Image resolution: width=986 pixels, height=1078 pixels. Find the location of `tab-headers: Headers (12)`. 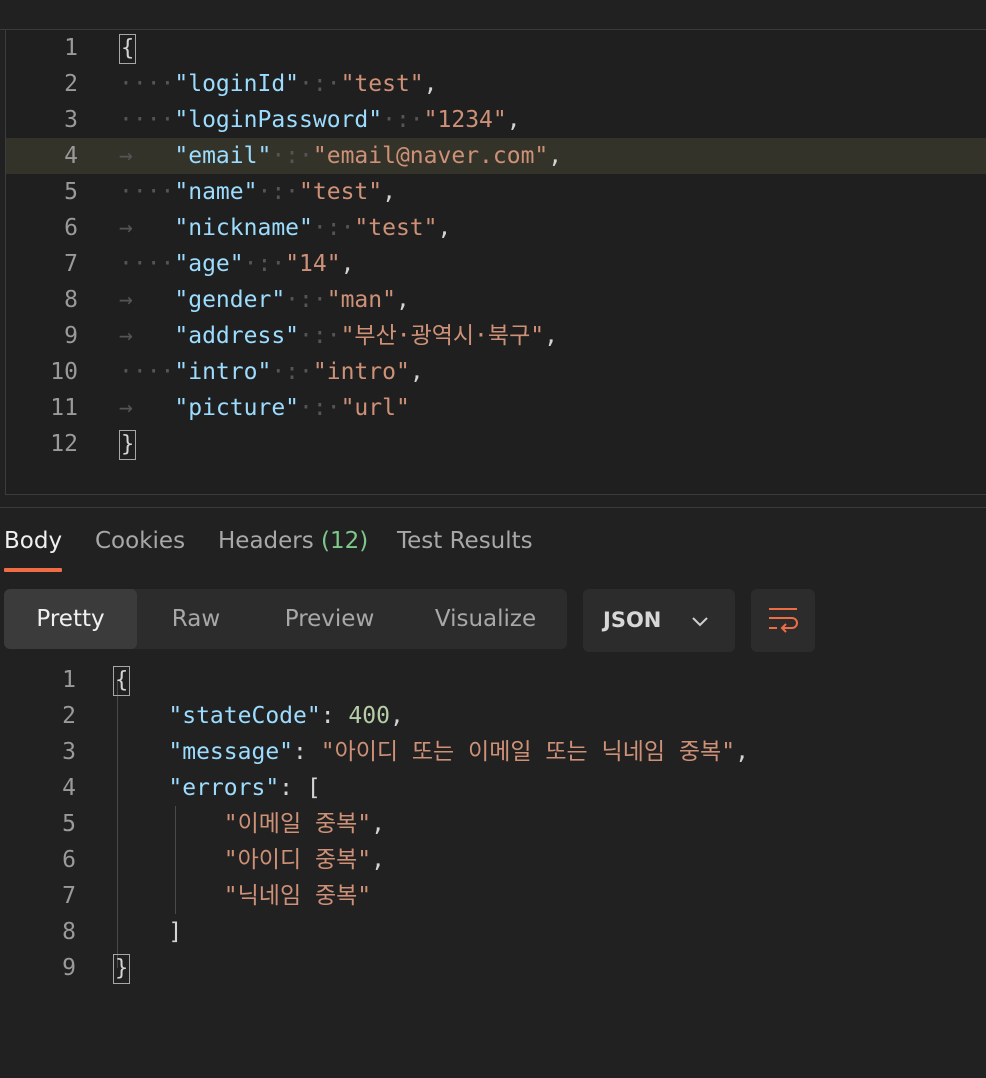

tab-headers: Headers (12) is located at coordinates (293, 544).